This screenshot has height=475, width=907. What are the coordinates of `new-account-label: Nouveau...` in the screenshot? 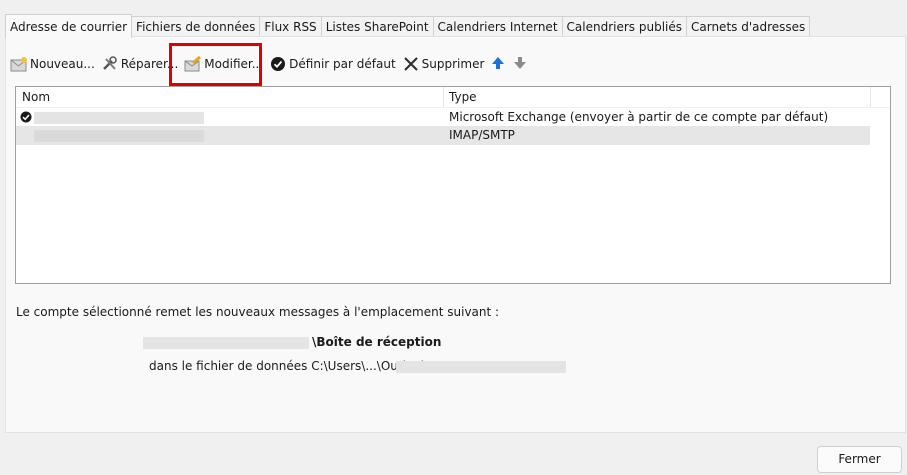 It's located at (62, 64).